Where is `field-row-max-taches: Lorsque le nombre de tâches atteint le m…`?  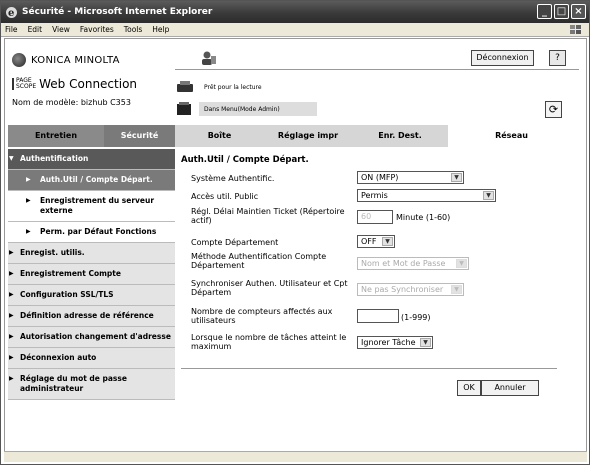
field-row-max-taches: Lorsque le nombre de tâches atteint le m… is located at coordinates (277, 342).